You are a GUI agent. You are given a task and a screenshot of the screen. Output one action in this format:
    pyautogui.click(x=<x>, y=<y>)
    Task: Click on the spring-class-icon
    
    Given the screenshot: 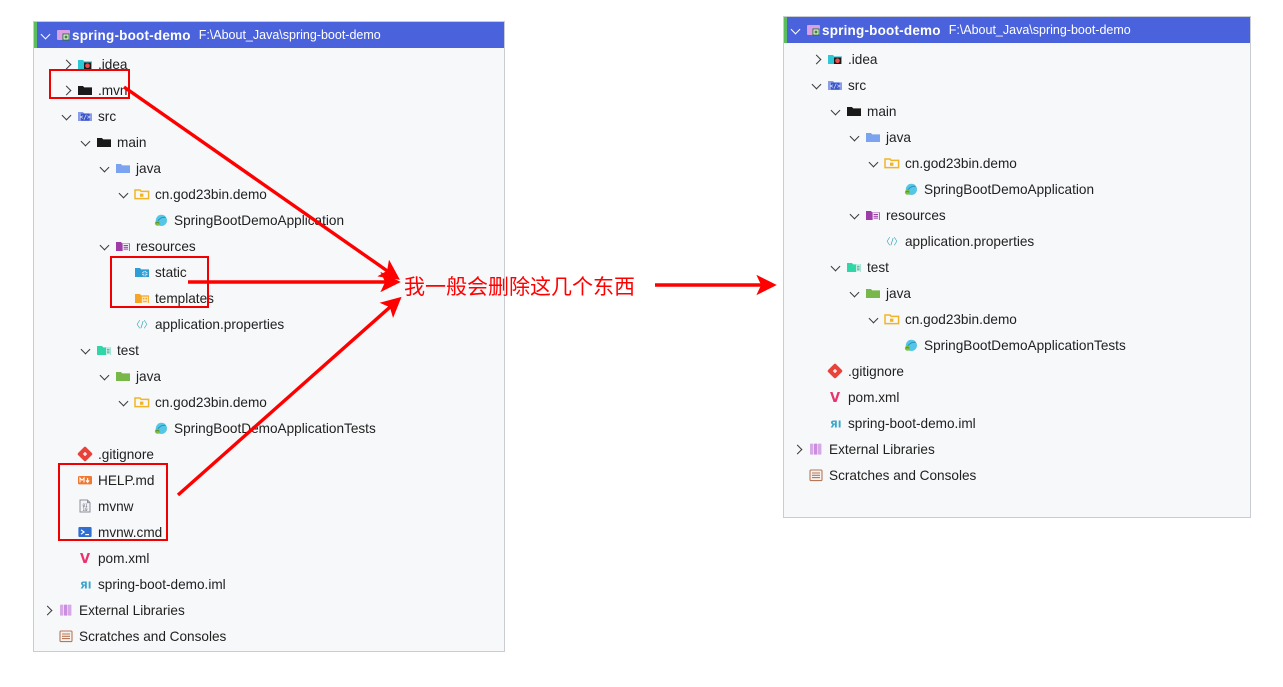 What is the action you would take?
    pyautogui.click(x=911, y=189)
    